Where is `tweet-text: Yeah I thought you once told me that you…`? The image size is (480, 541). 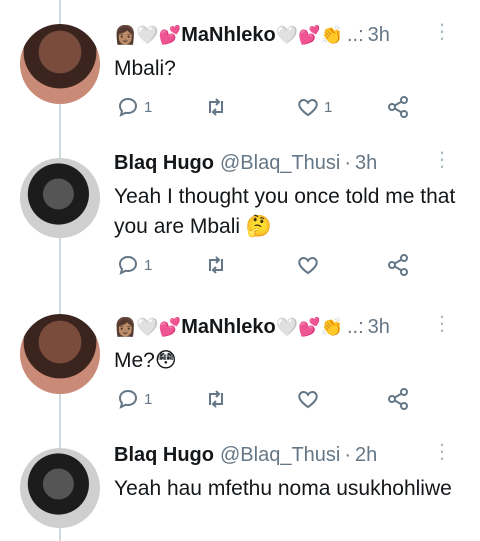 tweet-text: Yeah I thought you once told me that you… is located at coordinates (285, 211).